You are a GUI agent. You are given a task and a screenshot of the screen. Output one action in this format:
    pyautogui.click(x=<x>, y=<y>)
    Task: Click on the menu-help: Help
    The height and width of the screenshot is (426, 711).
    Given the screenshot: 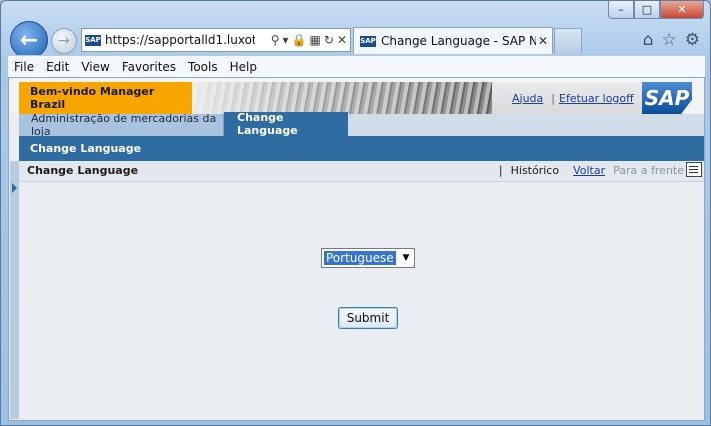 What is the action you would take?
    pyautogui.click(x=243, y=67)
    